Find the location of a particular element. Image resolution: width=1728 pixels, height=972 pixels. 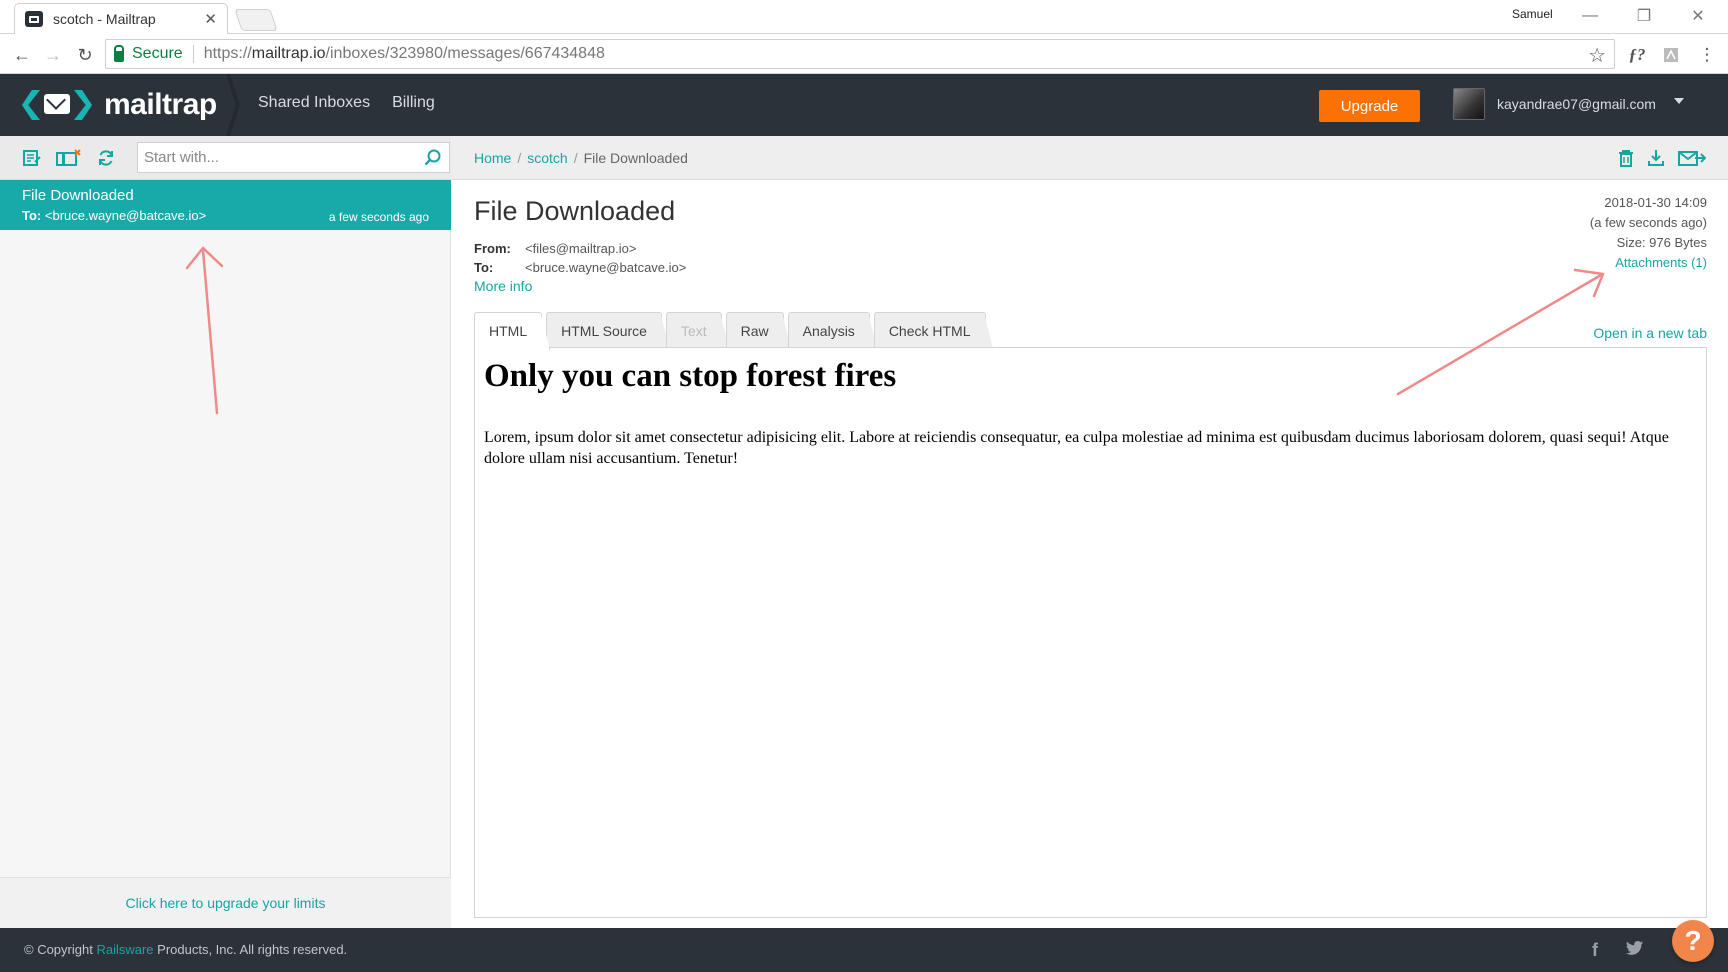

search-input is located at coordinates (293, 157).